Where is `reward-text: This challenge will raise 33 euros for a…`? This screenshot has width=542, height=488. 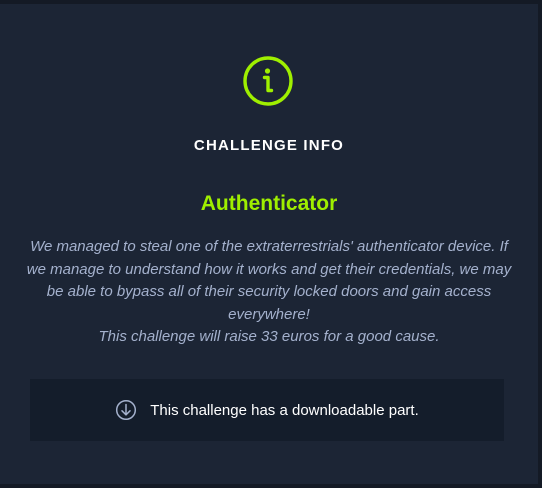
reward-text: This challenge will raise 33 euros for a… is located at coordinates (269, 336).